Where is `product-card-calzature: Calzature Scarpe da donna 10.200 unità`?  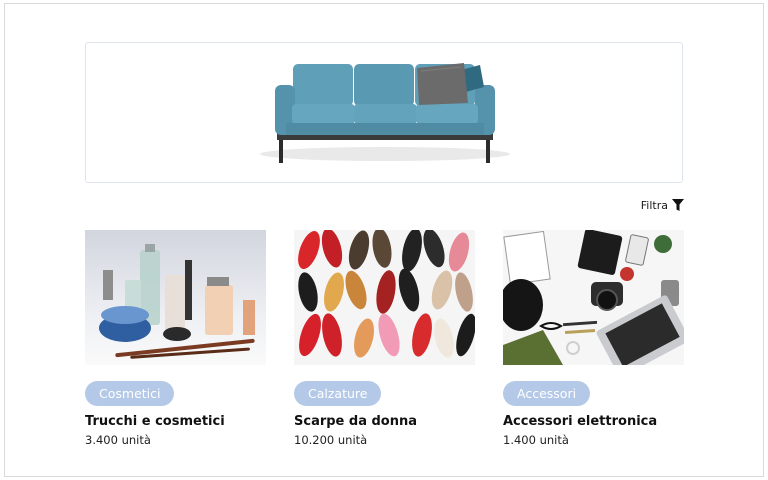
product-card-calzature: Calzature Scarpe da donna 10.200 unità is located at coordinates (384, 338).